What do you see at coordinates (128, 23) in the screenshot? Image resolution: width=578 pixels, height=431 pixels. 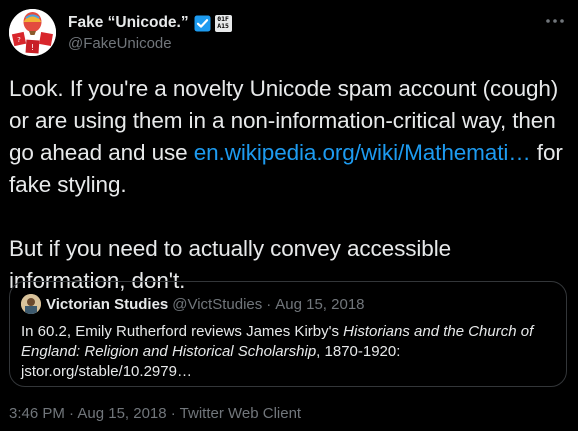 I see `author-display-name: Fake “Unicode.”` at bounding box center [128, 23].